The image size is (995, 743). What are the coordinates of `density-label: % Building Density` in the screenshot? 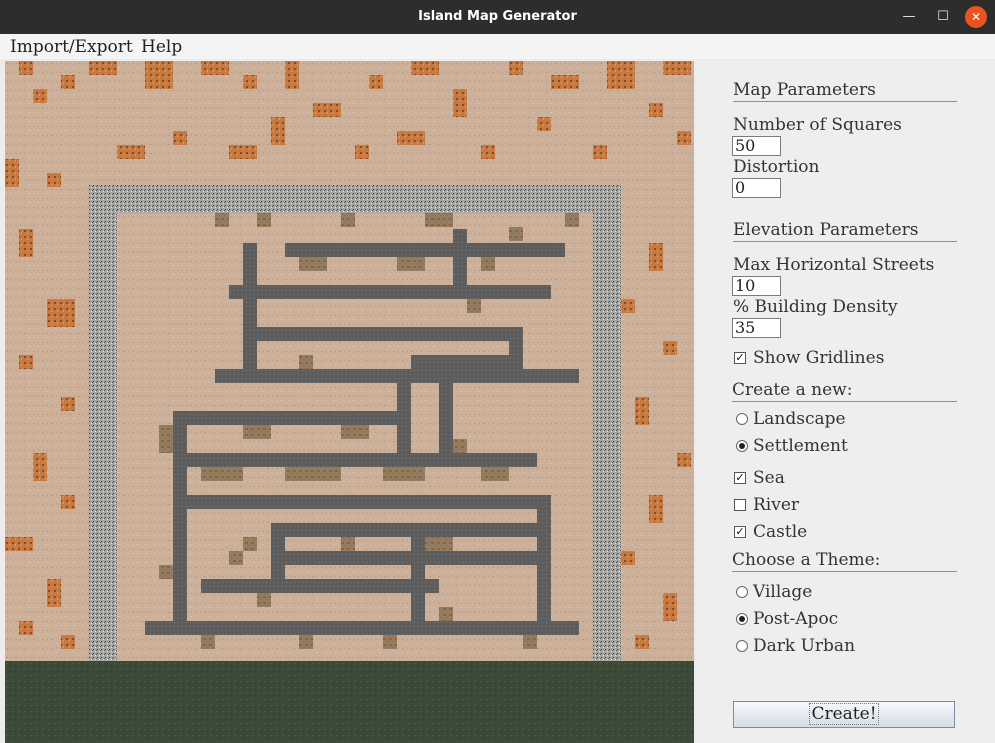 It's located at (815, 307).